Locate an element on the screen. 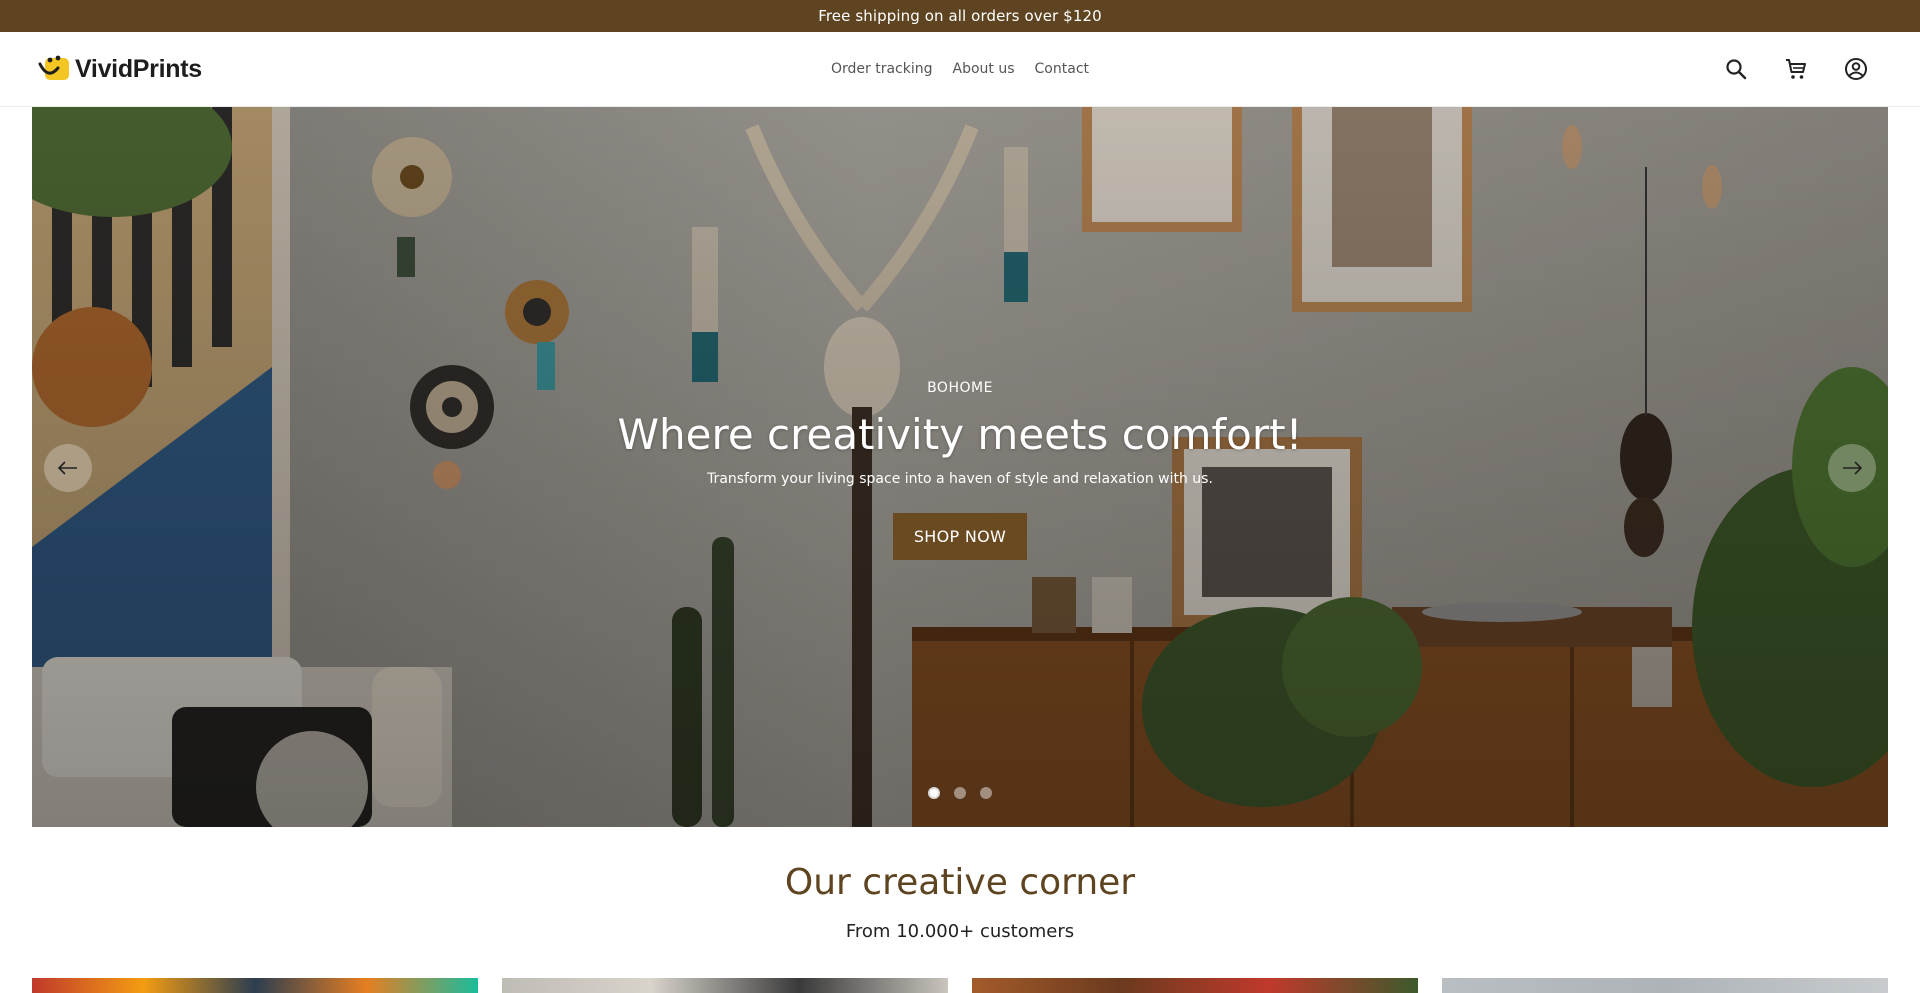  nav-contact: Contact is located at coordinates (1062, 69).